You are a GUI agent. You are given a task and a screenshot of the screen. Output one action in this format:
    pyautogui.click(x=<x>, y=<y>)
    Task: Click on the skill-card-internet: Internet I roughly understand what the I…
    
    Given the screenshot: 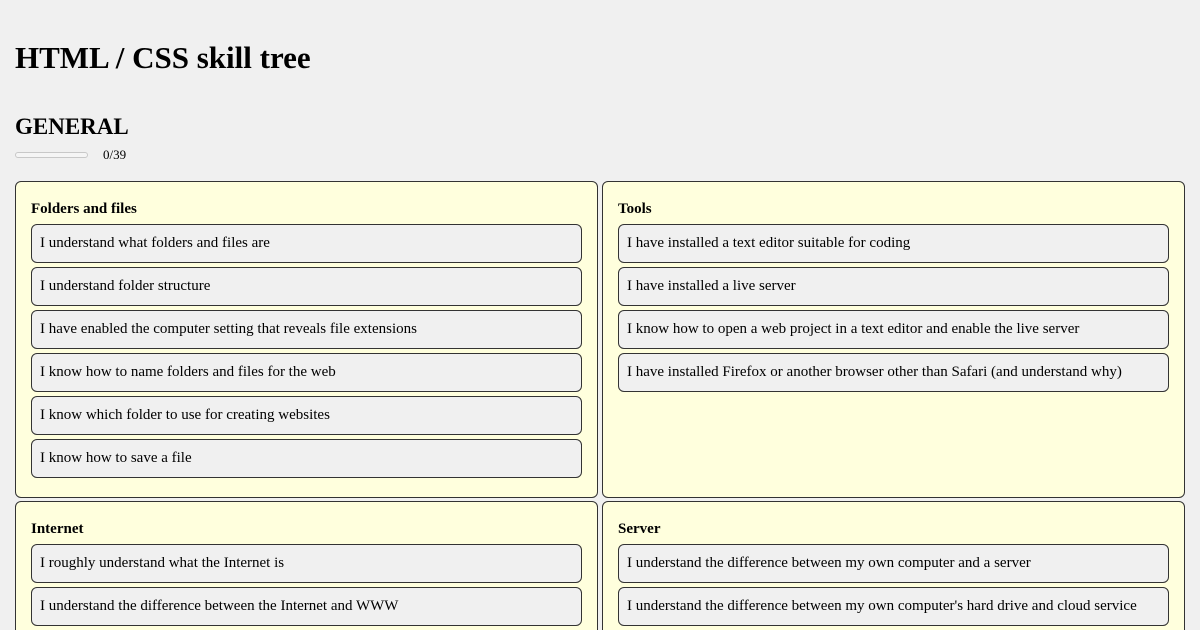 What is the action you would take?
    pyautogui.click(x=306, y=565)
    